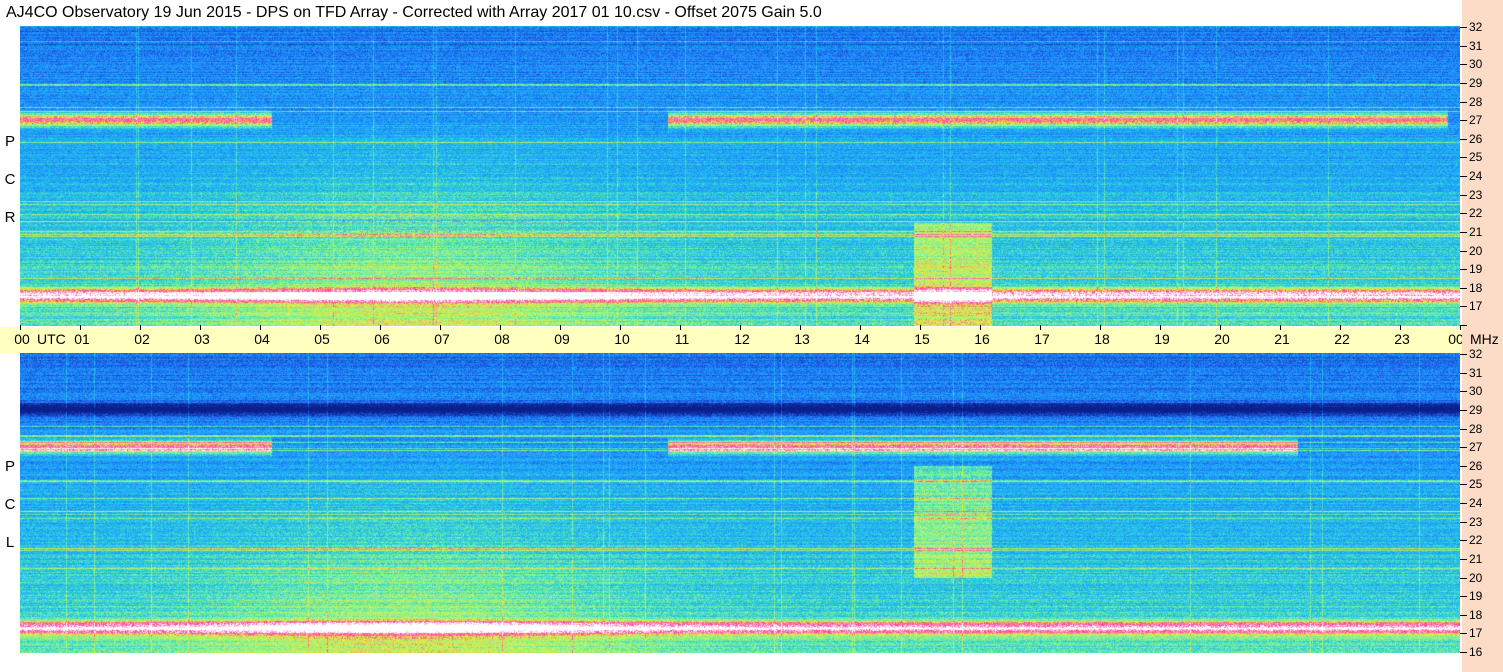  I want to click on x-tick-label: 04, so click(262, 339).